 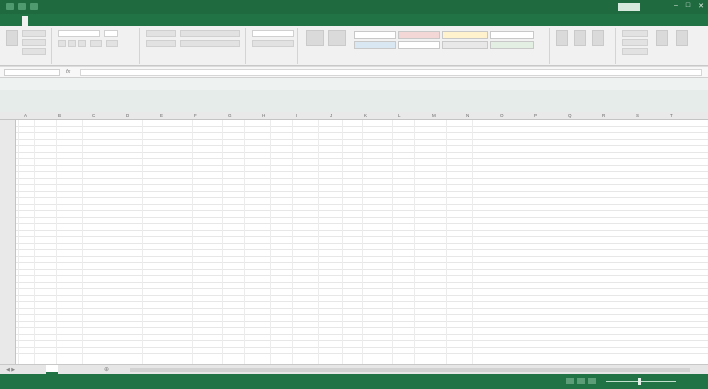 I want to click on zoom-slider, so click(x=641, y=381).